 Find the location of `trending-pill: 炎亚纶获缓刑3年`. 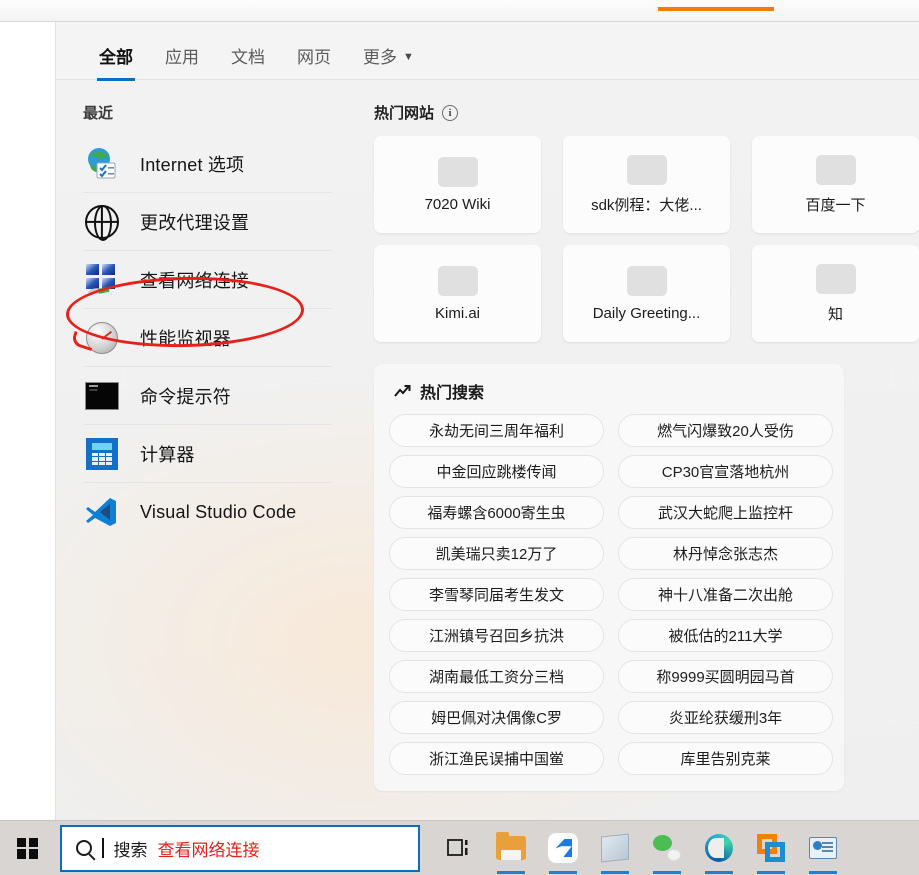

trending-pill: 炎亚纶获缓刑3年 is located at coordinates (725, 717).